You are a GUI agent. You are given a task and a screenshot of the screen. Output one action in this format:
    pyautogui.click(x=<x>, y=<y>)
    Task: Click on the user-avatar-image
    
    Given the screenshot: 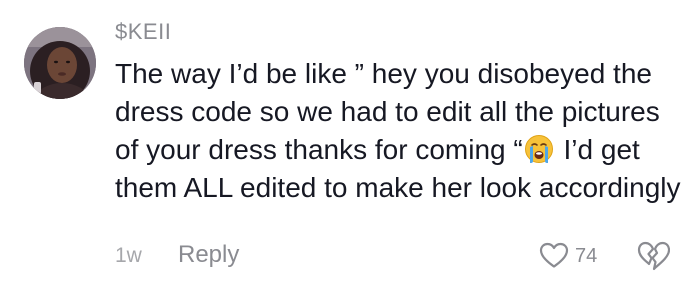 What is the action you would take?
    pyautogui.click(x=60, y=63)
    